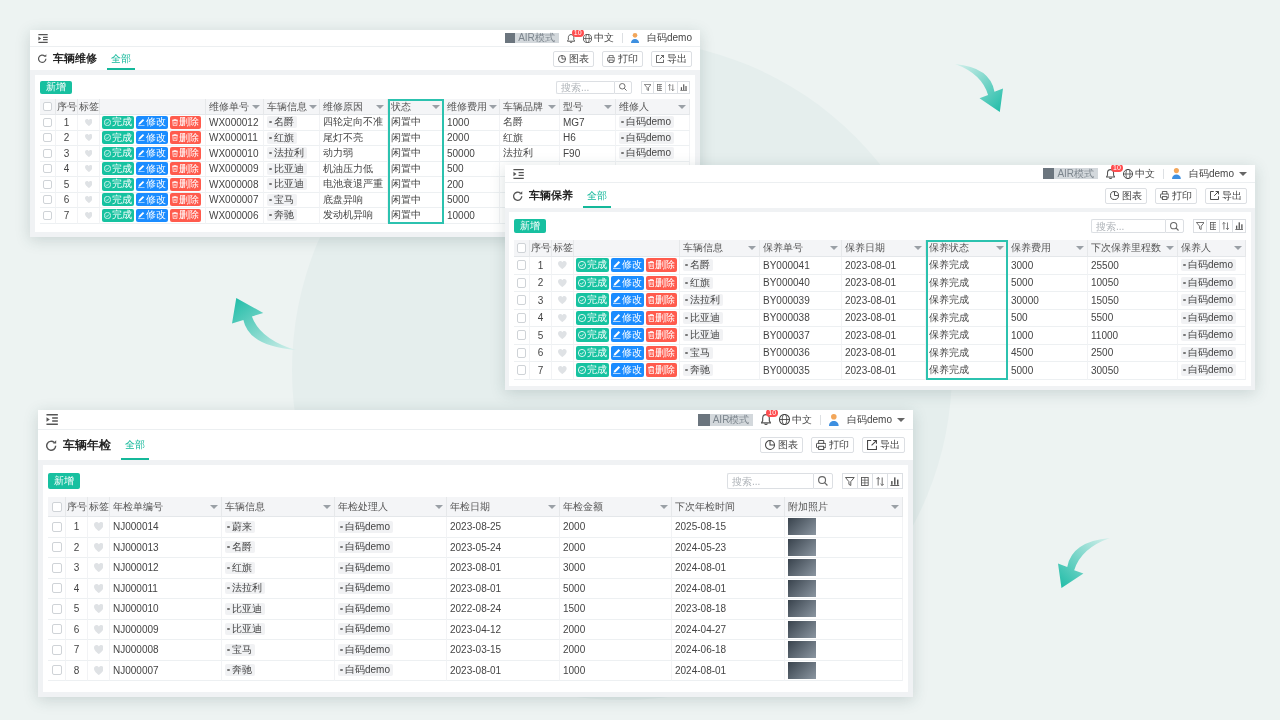 Image resolution: width=1280 pixels, height=720 pixels. I want to click on mode-switch: AIR模式, so click(1071, 173).